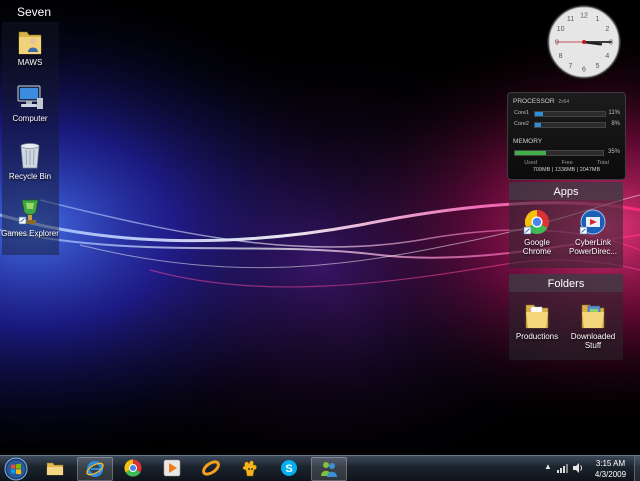 The height and width of the screenshot is (481, 640). Describe the element at coordinates (592, 222) in the screenshot. I see `powerdirector-icon` at that location.